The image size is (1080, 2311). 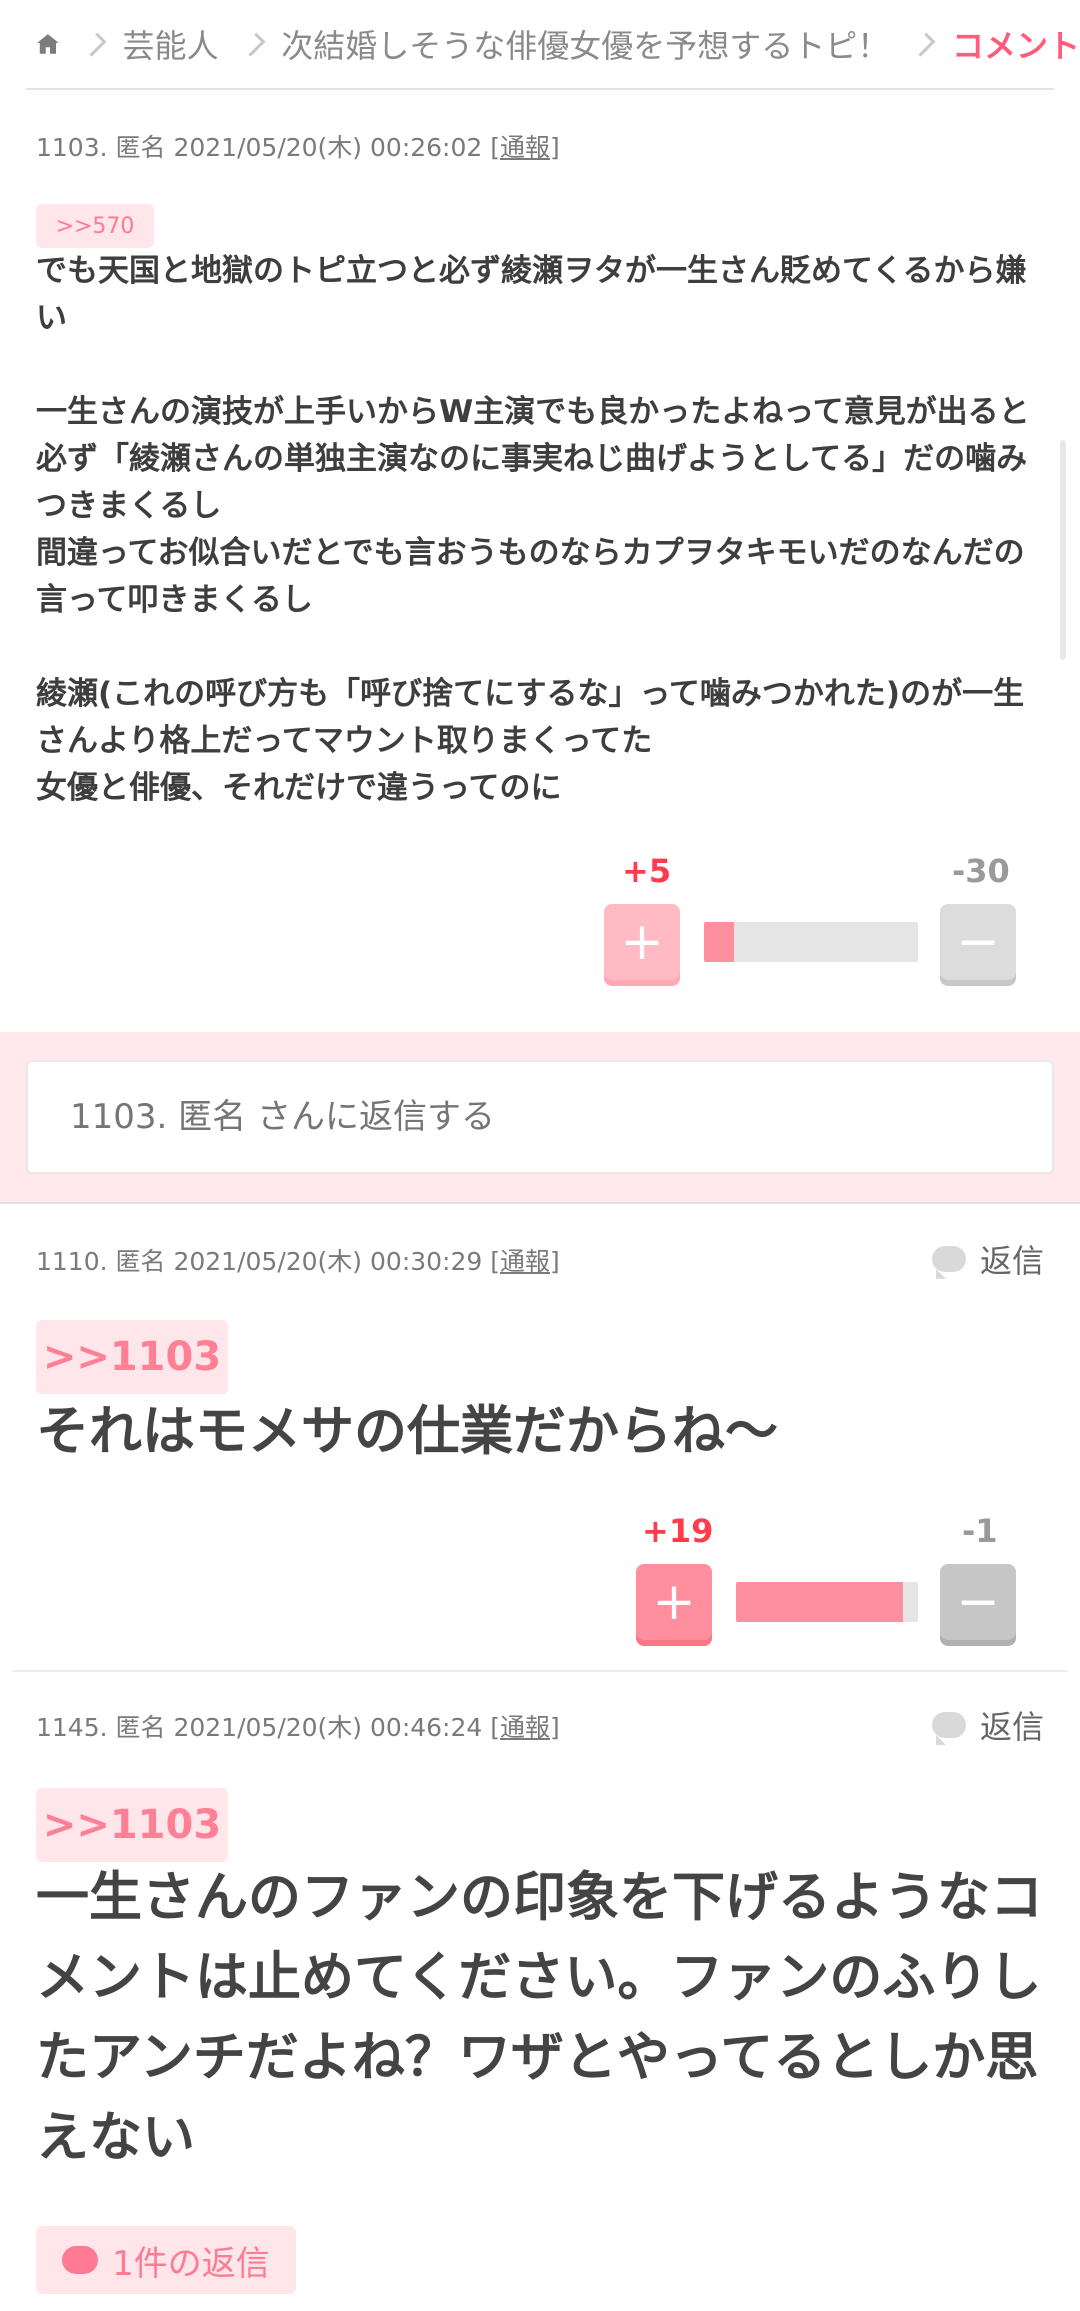 What do you see at coordinates (1015, 46) in the screenshot?
I see `breadcrumb-current: コメント` at bounding box center [1015, 46].